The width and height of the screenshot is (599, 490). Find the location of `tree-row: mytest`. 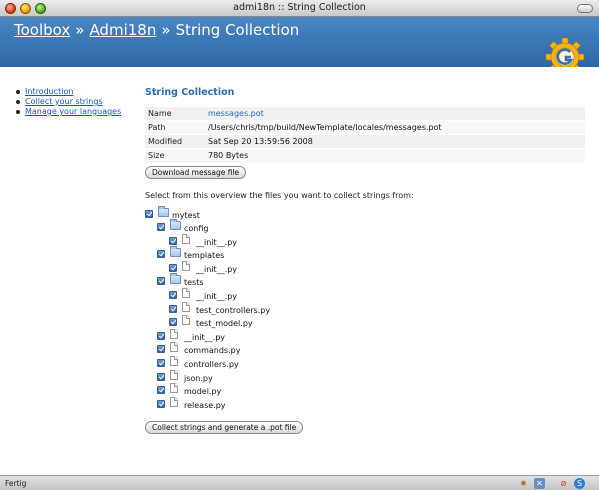

tree-row: mytest is located at coordinates (365, 213).